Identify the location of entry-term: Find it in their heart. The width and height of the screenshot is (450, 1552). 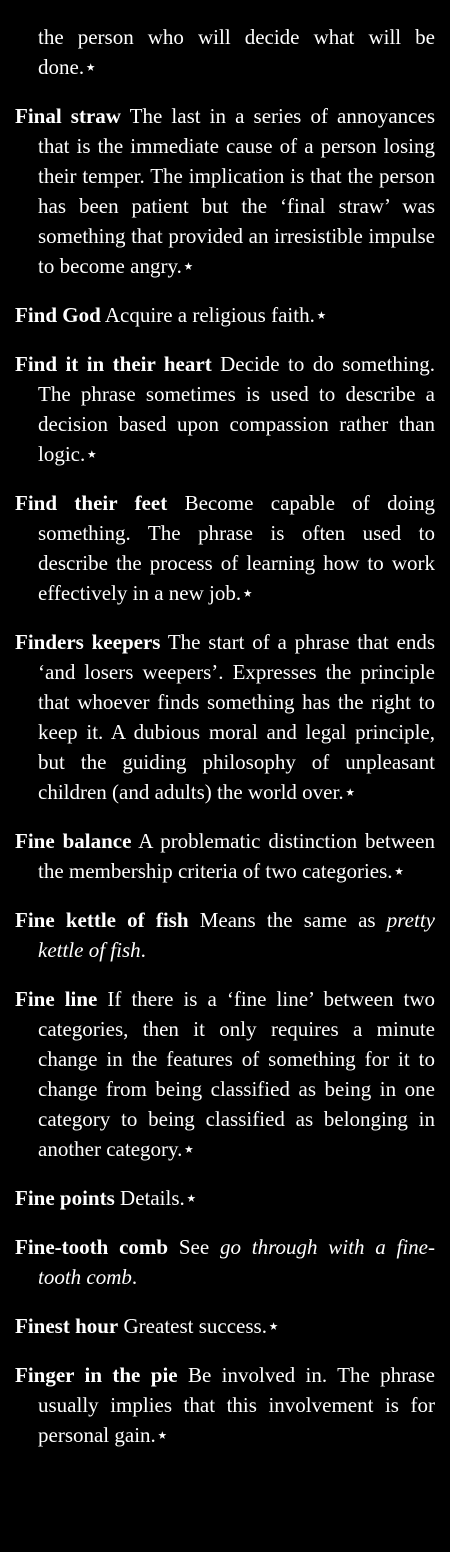
(113, 364).